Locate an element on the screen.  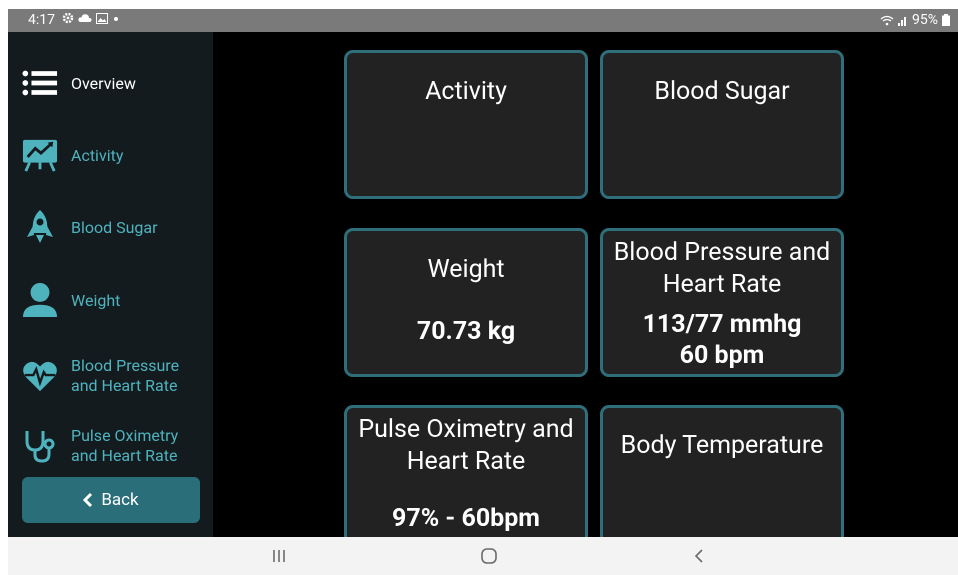
sidebar-item-label: Weight is located at coordinates (96, 300).